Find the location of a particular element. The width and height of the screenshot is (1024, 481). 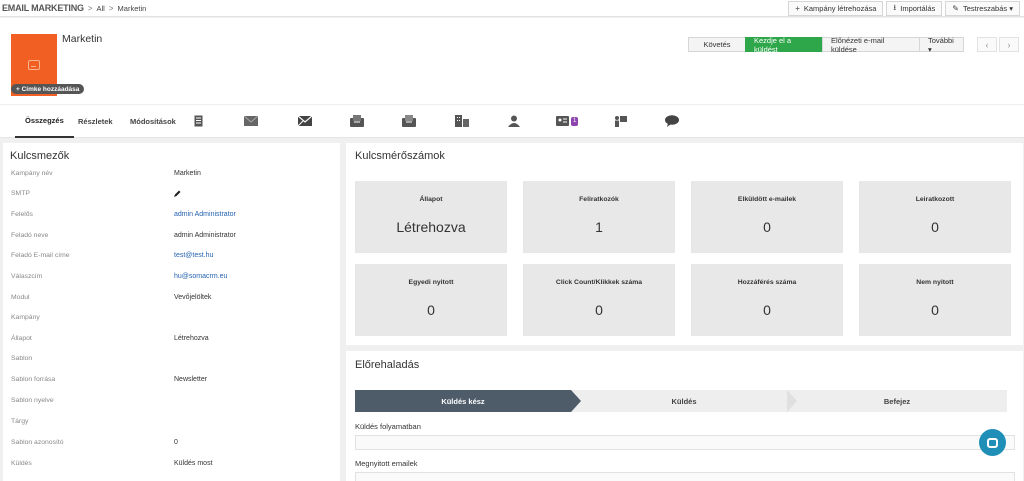

field-value: Vevőjelöltek is located at coordinates (193, 297).